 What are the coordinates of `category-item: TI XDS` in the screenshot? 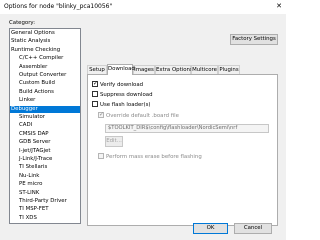 It's located at (45, 218).